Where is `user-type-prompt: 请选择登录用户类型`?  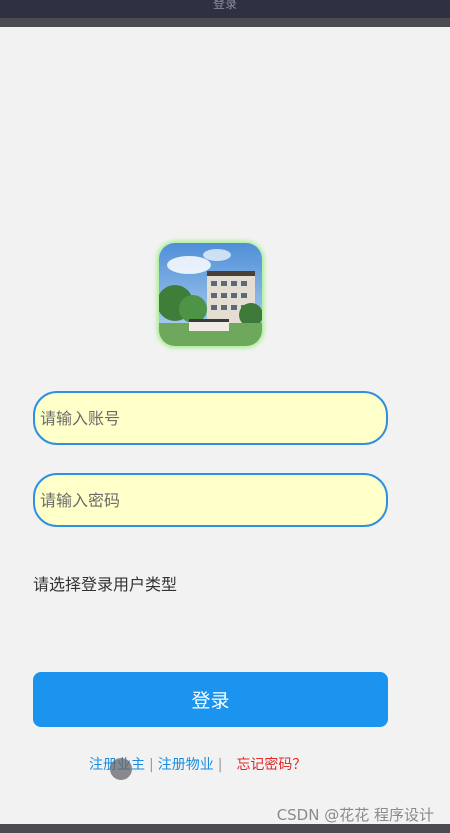 user-type-prompt: 请选择登录用户类型 is located at coordinates (105, 584).